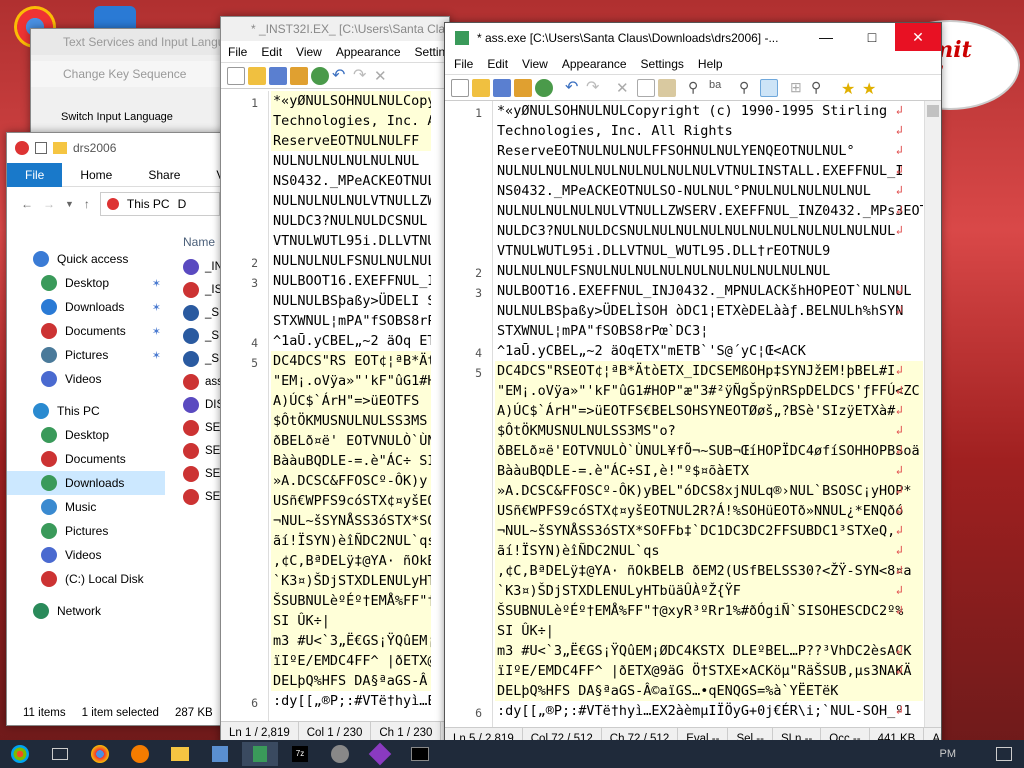  I want to click on breadcrumb-this-pc: This PC, so click(148, 204).